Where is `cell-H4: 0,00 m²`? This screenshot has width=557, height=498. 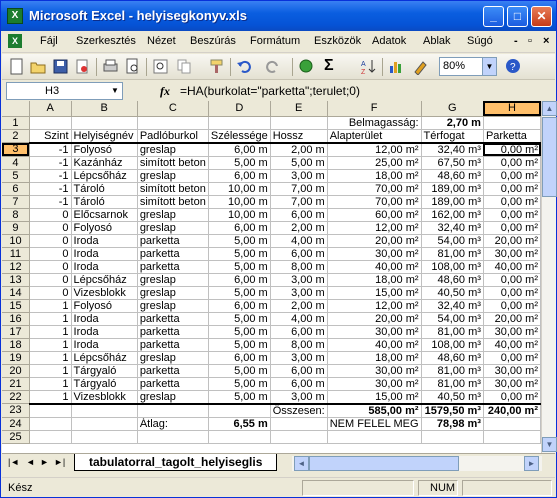
cell-H4: 0,00 m² is located at coordinates (512, 163).